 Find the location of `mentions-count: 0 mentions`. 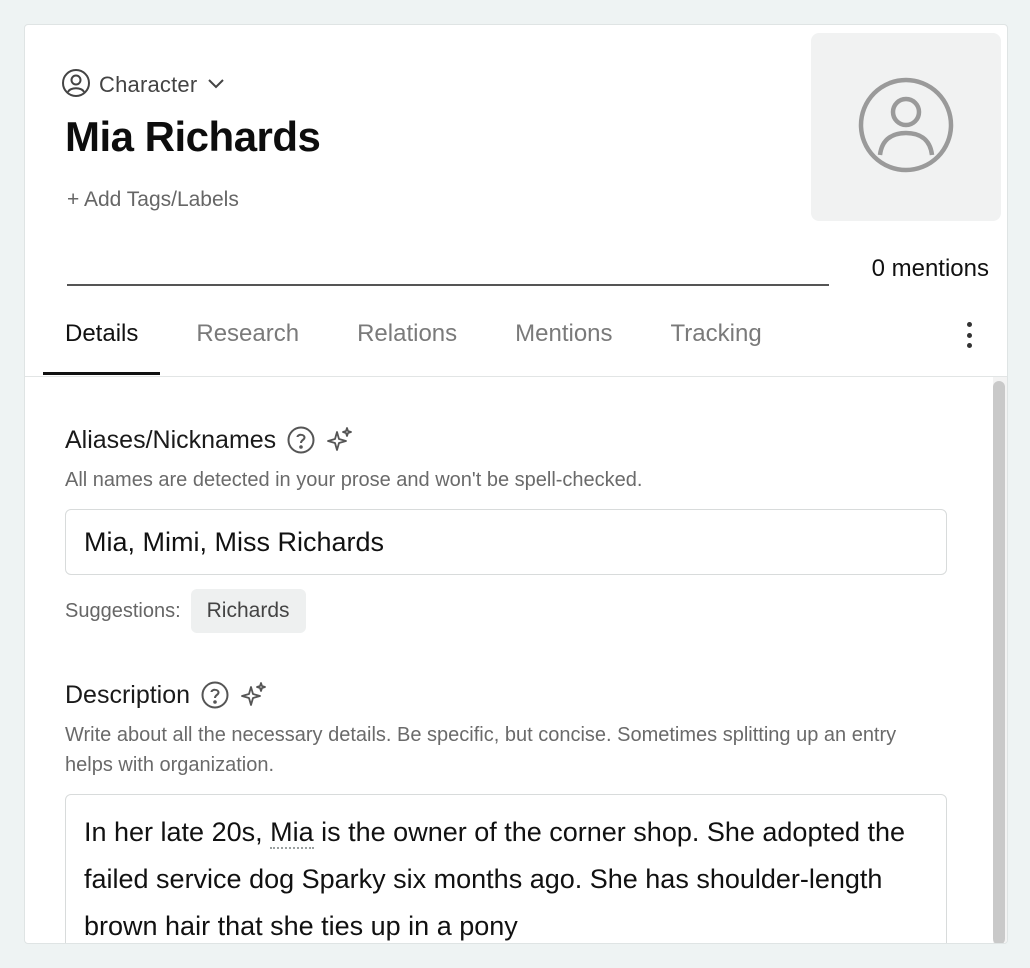

mentions-count: 0 mentions is located at coordinates (930, 268).